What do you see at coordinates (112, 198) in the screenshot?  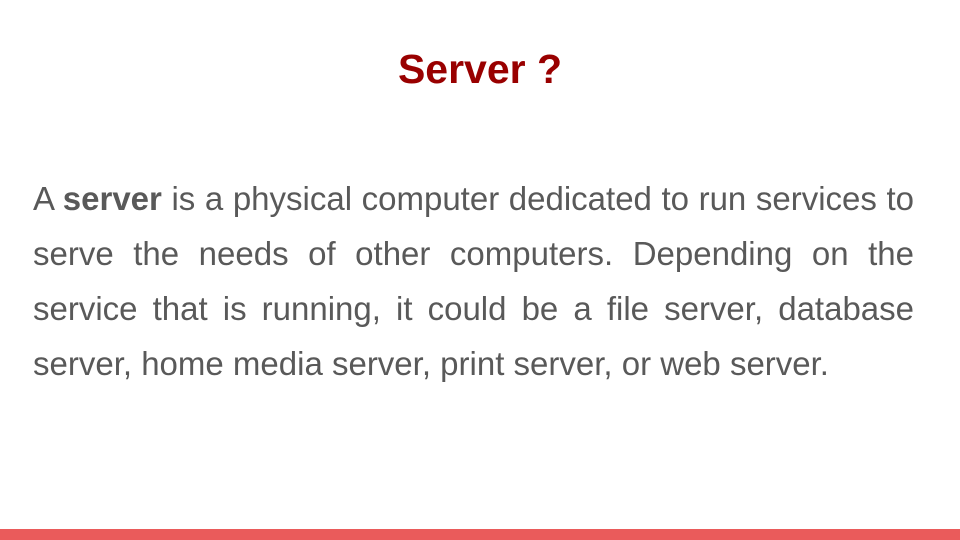 I see `body-bold-term: server` at bounding box center [112, 198].